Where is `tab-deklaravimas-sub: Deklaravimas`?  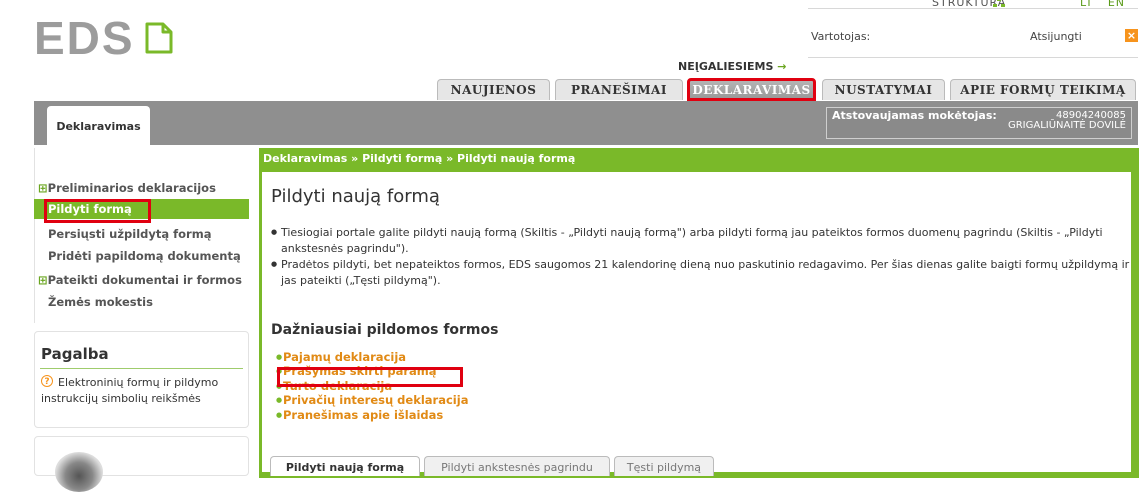 tab-deklaravimas-sub: Deklaravimas is located at coordinates (98, 125).